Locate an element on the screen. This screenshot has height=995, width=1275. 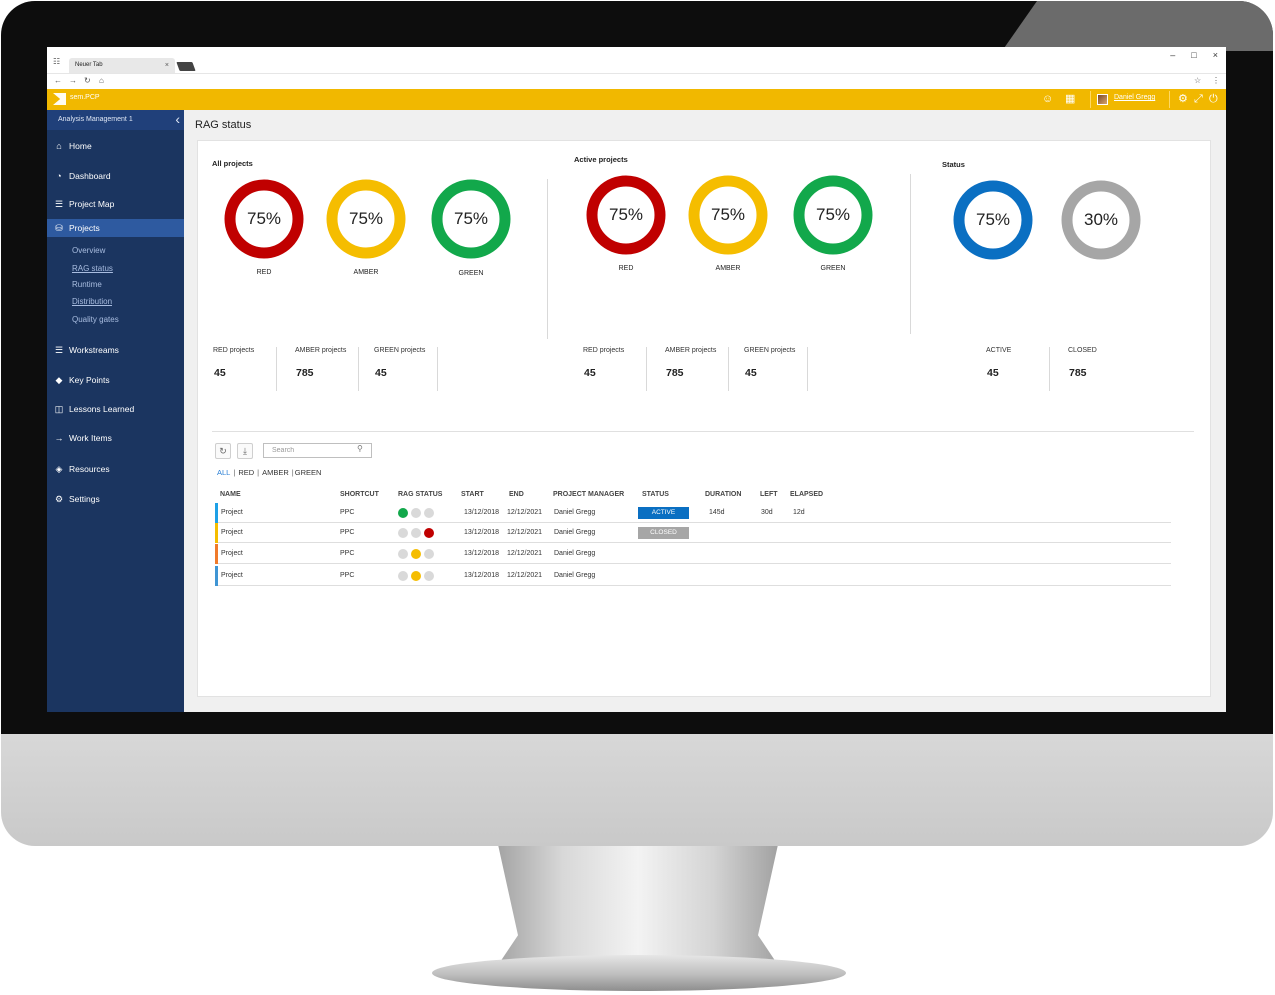
rag-filter-bar: ALL | RED | AMBER |GREEN is located at coordinates (269, 472).